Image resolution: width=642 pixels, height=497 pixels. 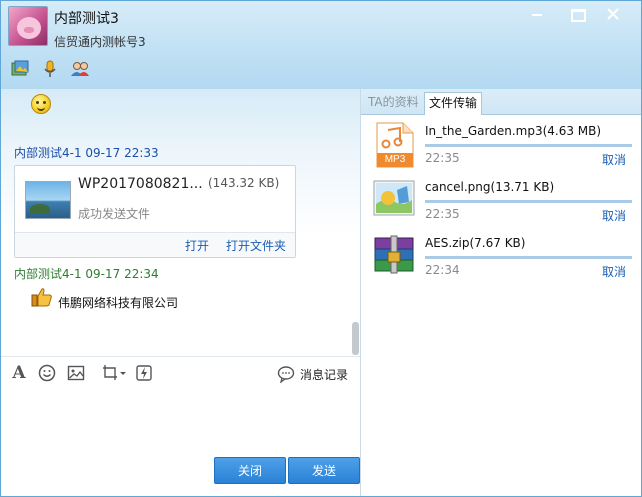 I want to click on message-input, so click(x=180, y=422).